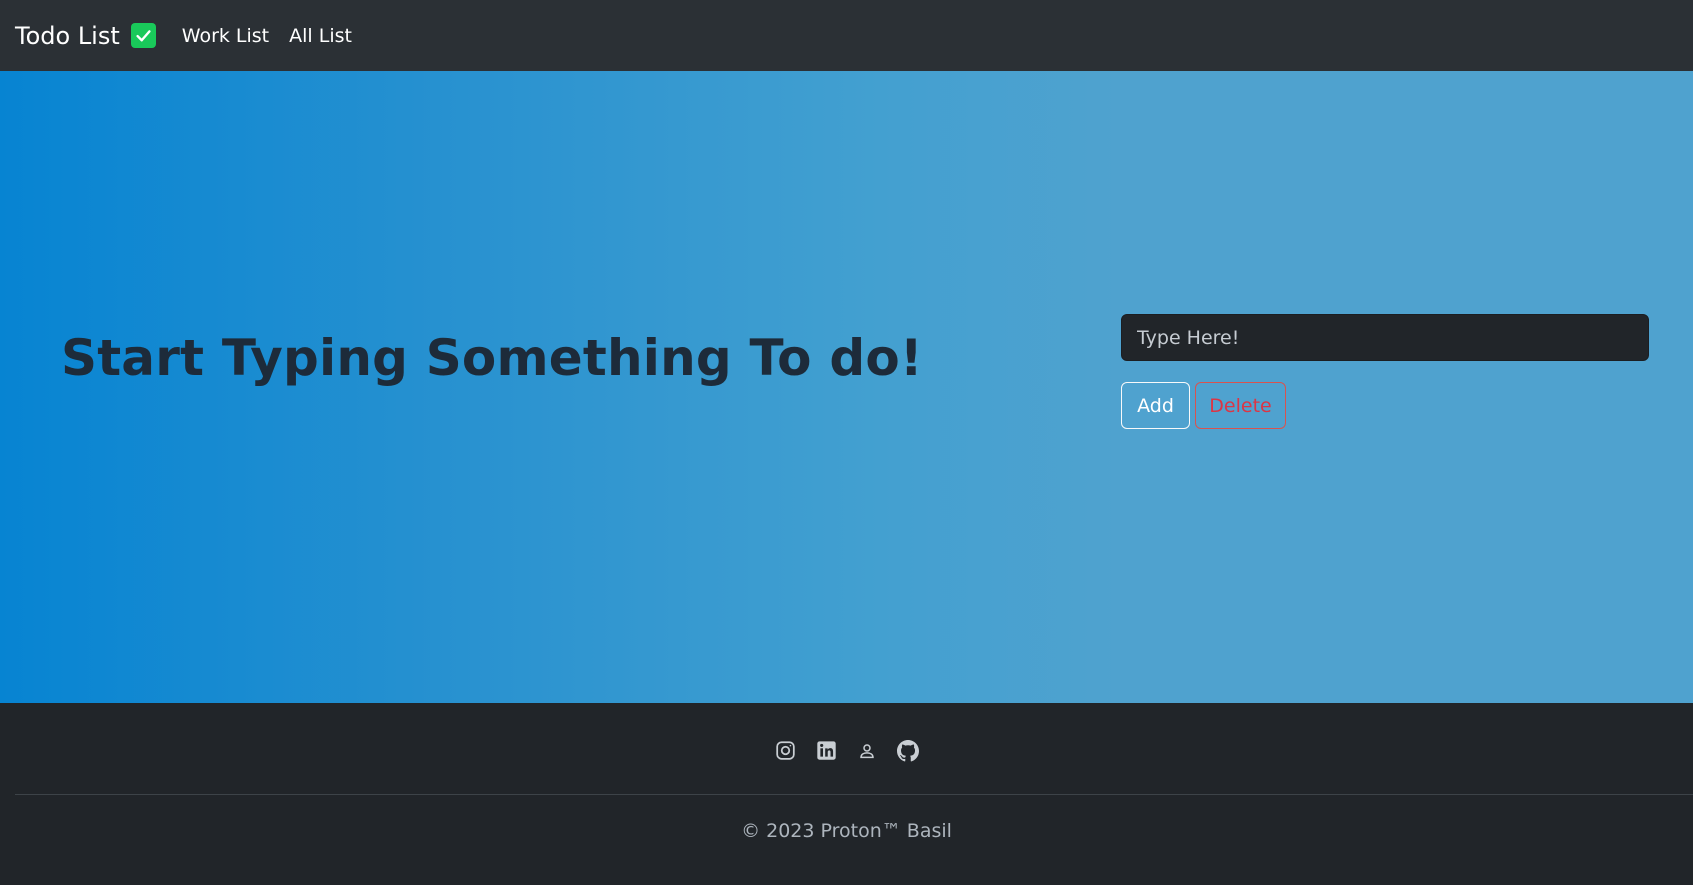 The width and height of the screenshot is (1693, 885). What do you see at coordinates (1155, 405) in the screenshot?
I see `add-button: Add` at bounding box center [1155, 405].